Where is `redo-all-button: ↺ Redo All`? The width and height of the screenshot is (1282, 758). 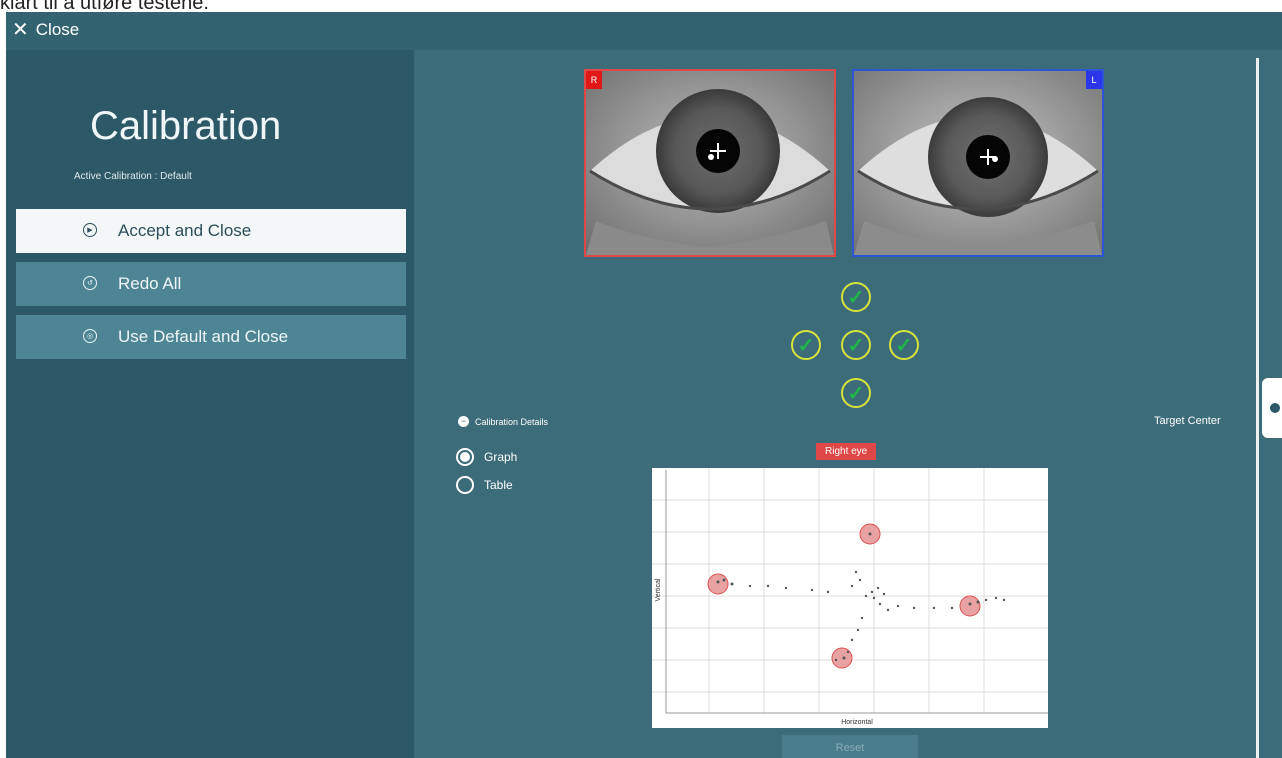
redo-all-button: ↺ Redo All is located at coordinates (211, 284).